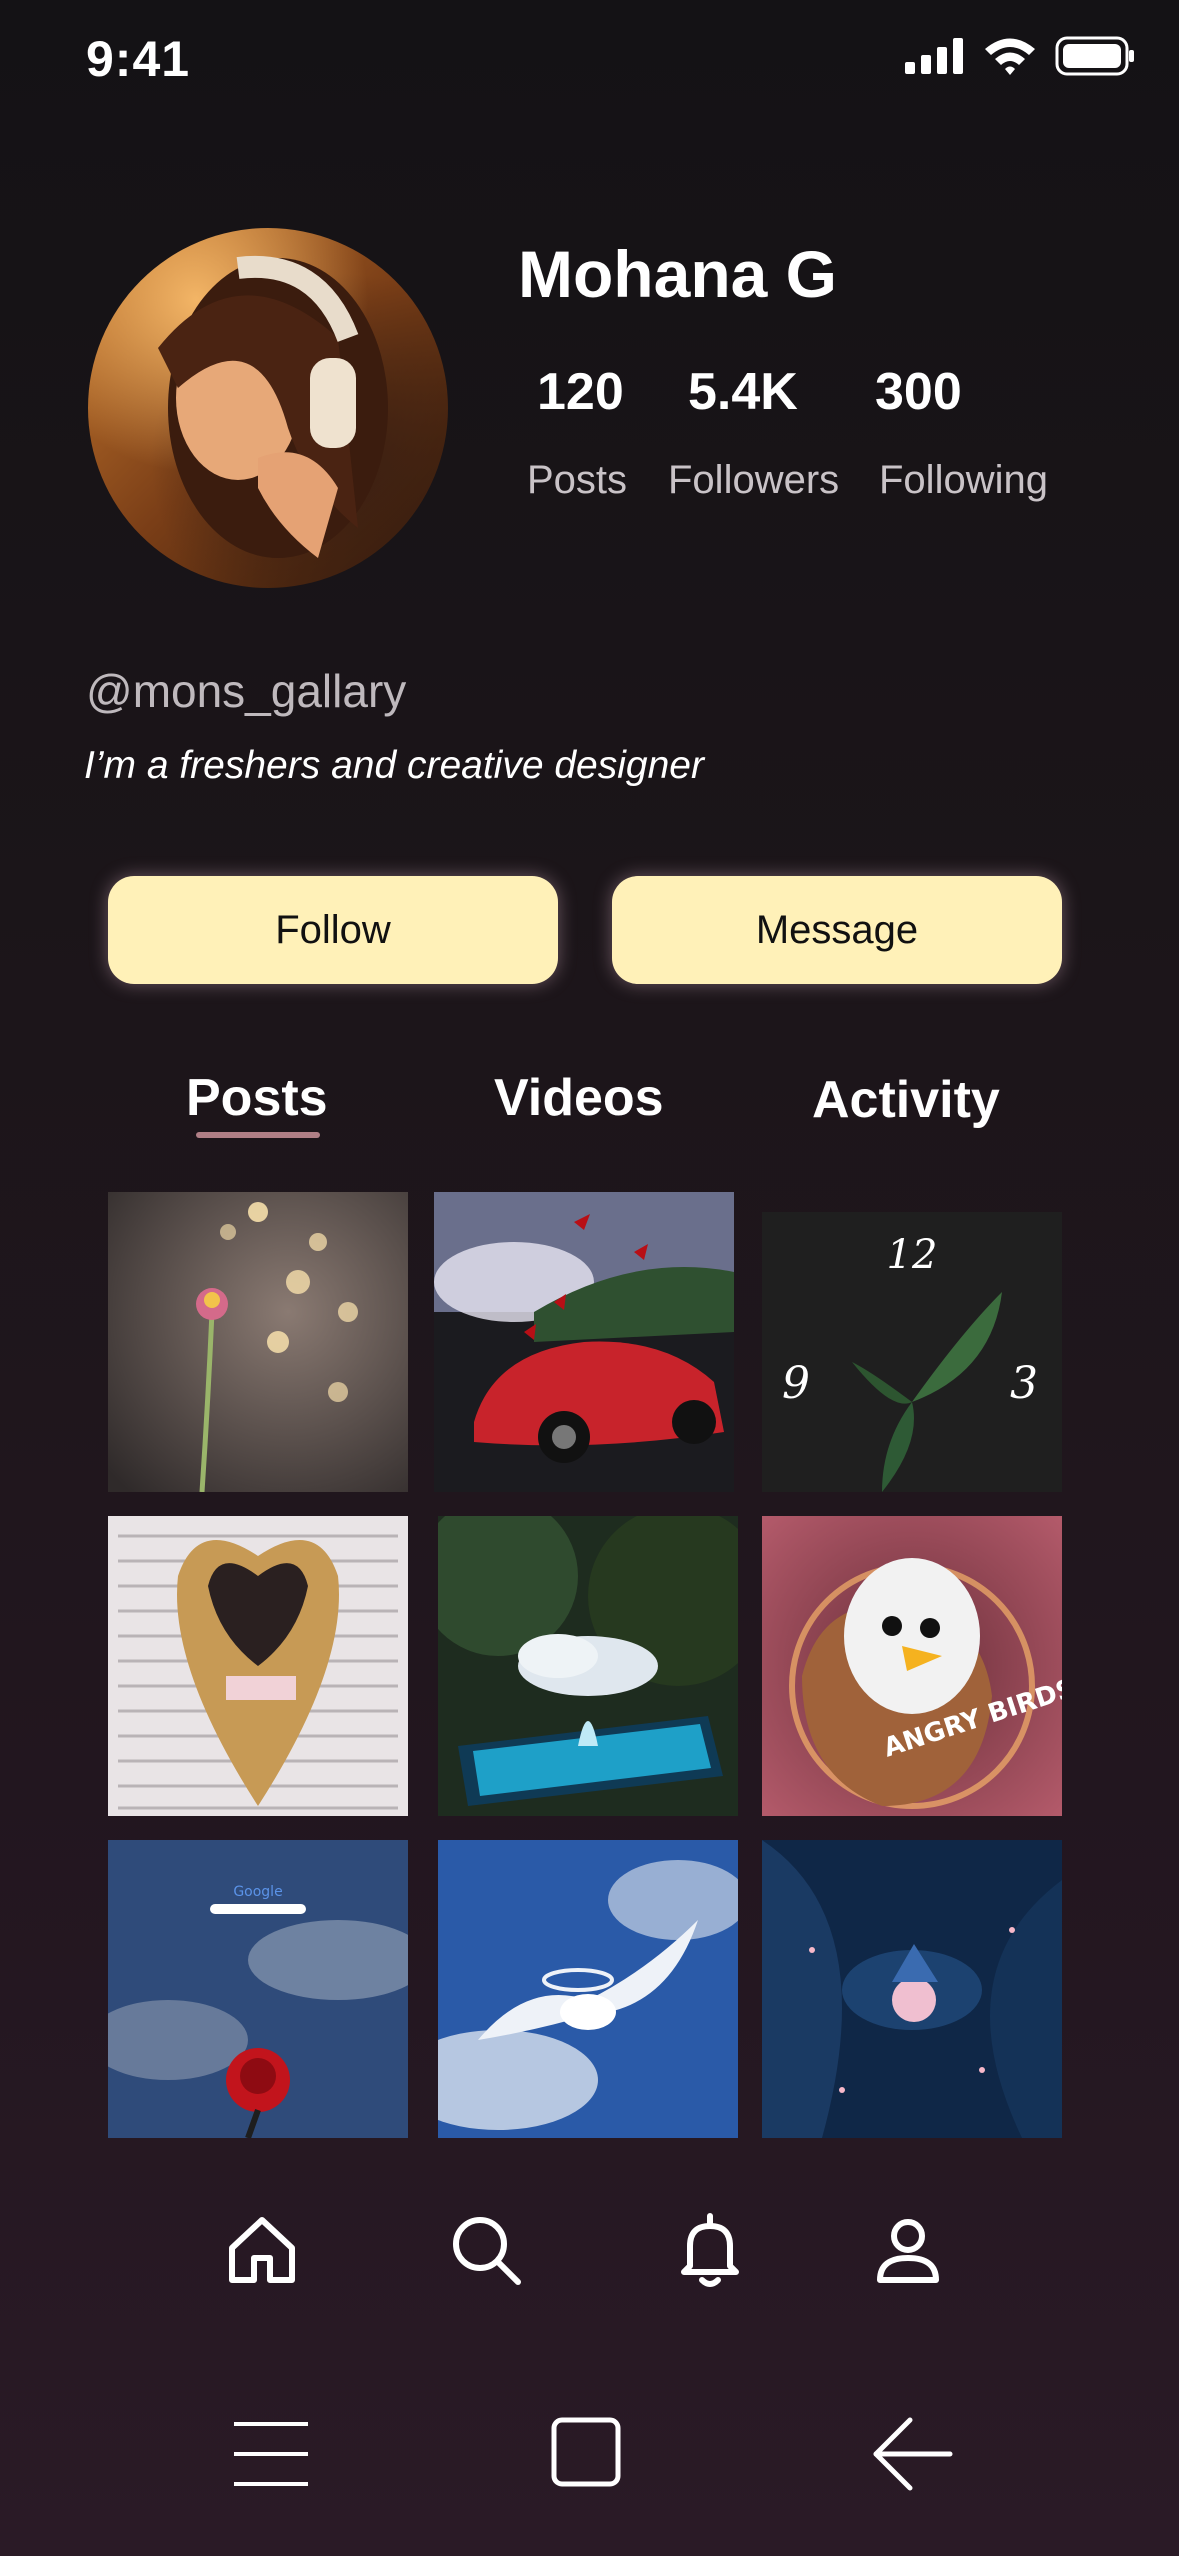 This screenshot has height=2556, width=1179. Describe the element at coordinates (1024, 1383) in the screenshot. I see `clock-label-3: 3` at that location.